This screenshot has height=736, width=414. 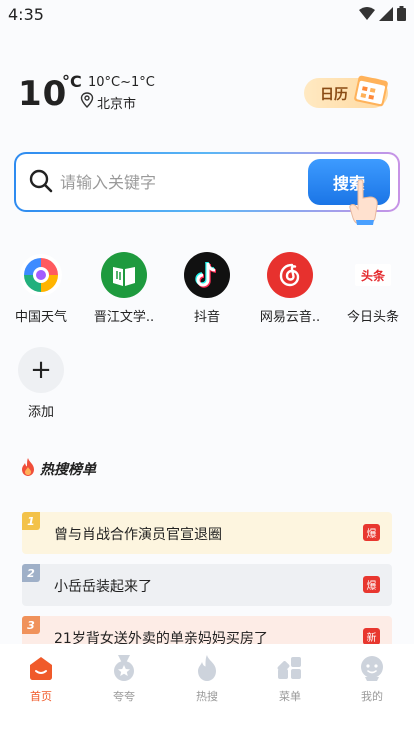 I want to click on search-input, so click(x=180, y=182).